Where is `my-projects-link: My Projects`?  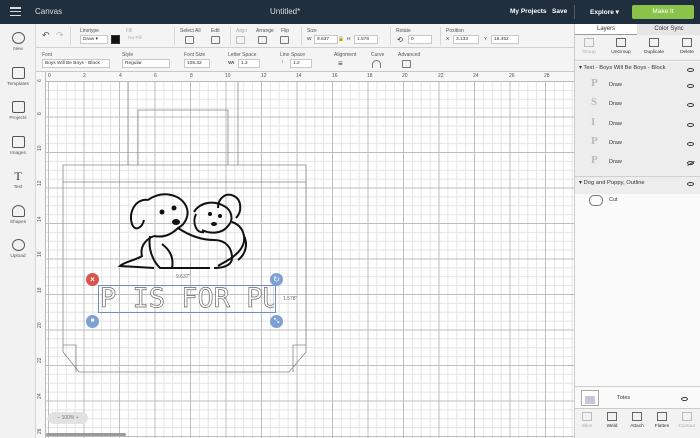 my-projects-link: My Projects is located at coordinates (528, 11).